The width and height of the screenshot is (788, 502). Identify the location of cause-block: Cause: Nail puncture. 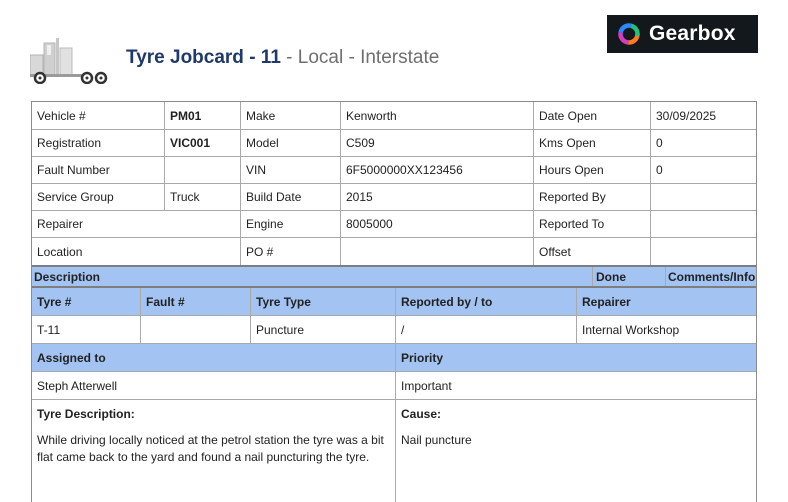
(576, 451).